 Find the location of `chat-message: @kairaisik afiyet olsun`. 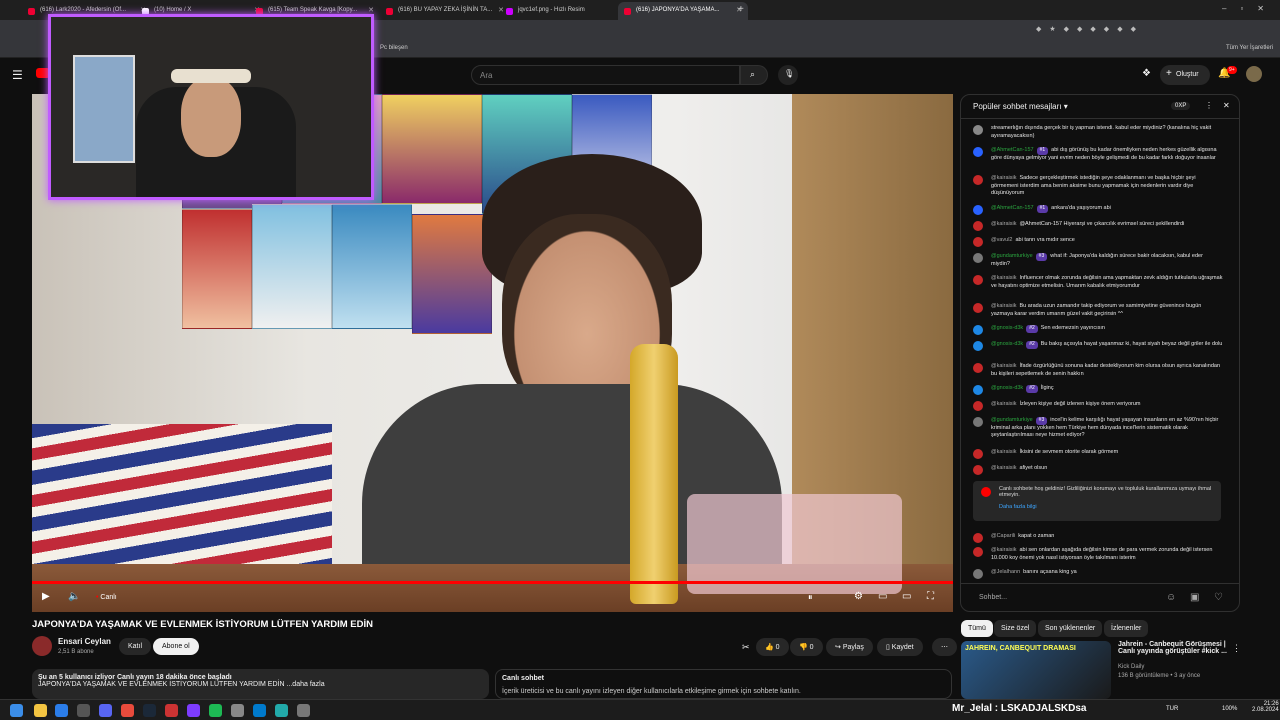

chat-message: @kairaisik afiyet olsun is located at coordinates (1098, 470).